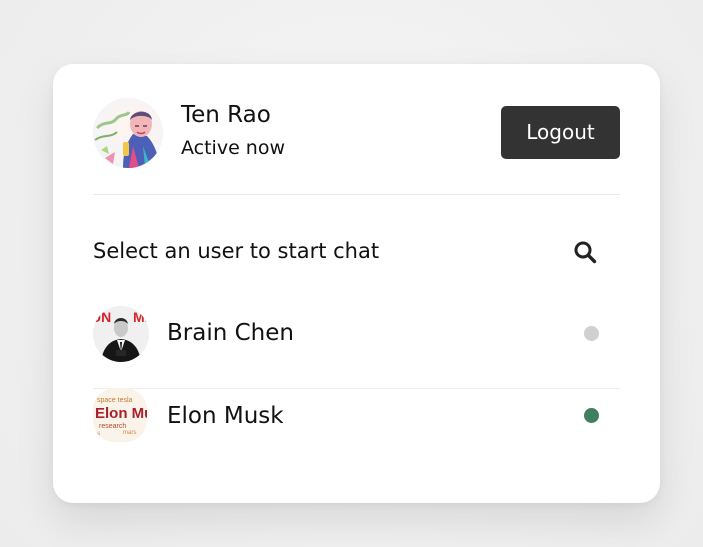  I want to click on svg-text: Elon Musk, so click(121, 413).